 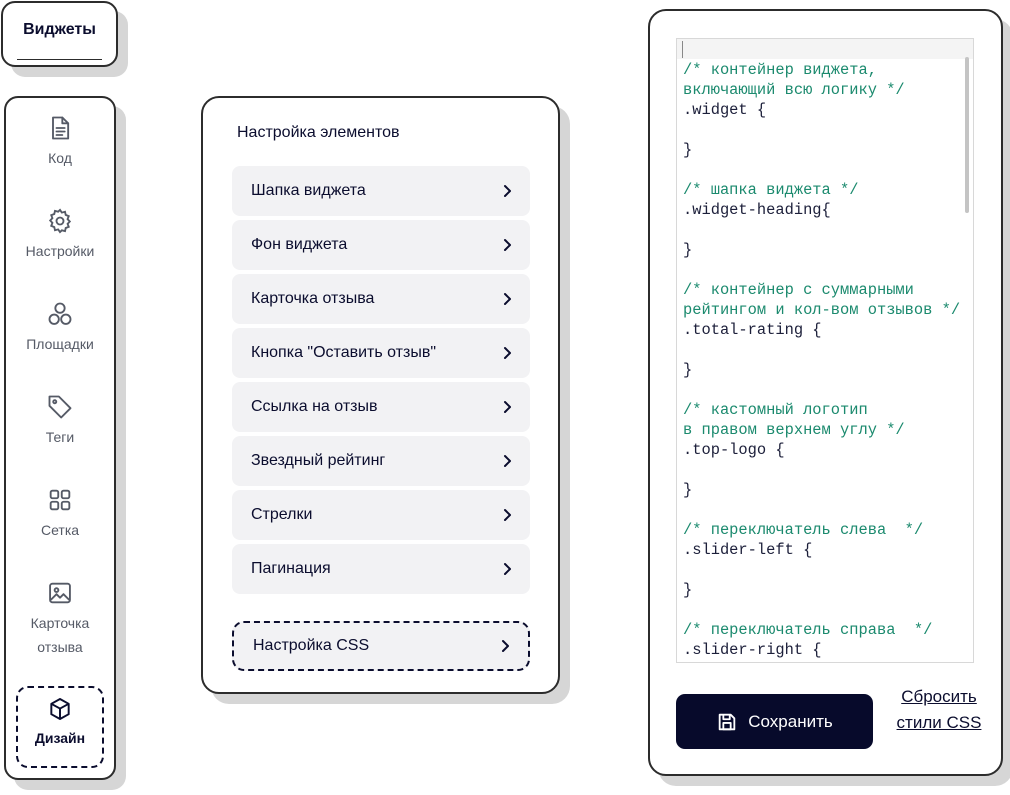 What do you see at coordinates (757, 210) in the screenshot?
I see `code-line: .widget-heading{` at bounding box center [757, 210].